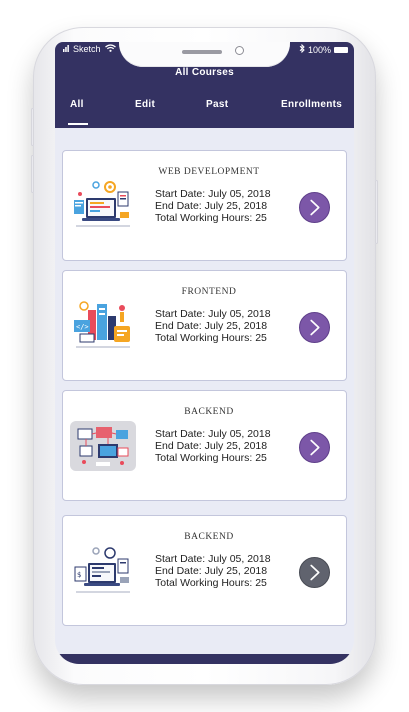 The image size is (409, 712). Describe the element at coordinates (32, 127) in the screenshot. I see `volume-up-button` at that location.